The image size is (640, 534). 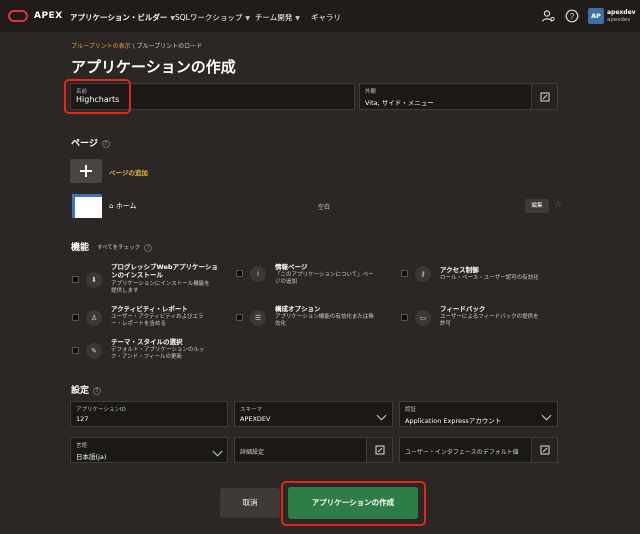 What do you see at coordinates (212, 17) in the screenshot?
I see `nav-sql-workshop: SQLワークショップ ▼` at bounding box center [212, 17].